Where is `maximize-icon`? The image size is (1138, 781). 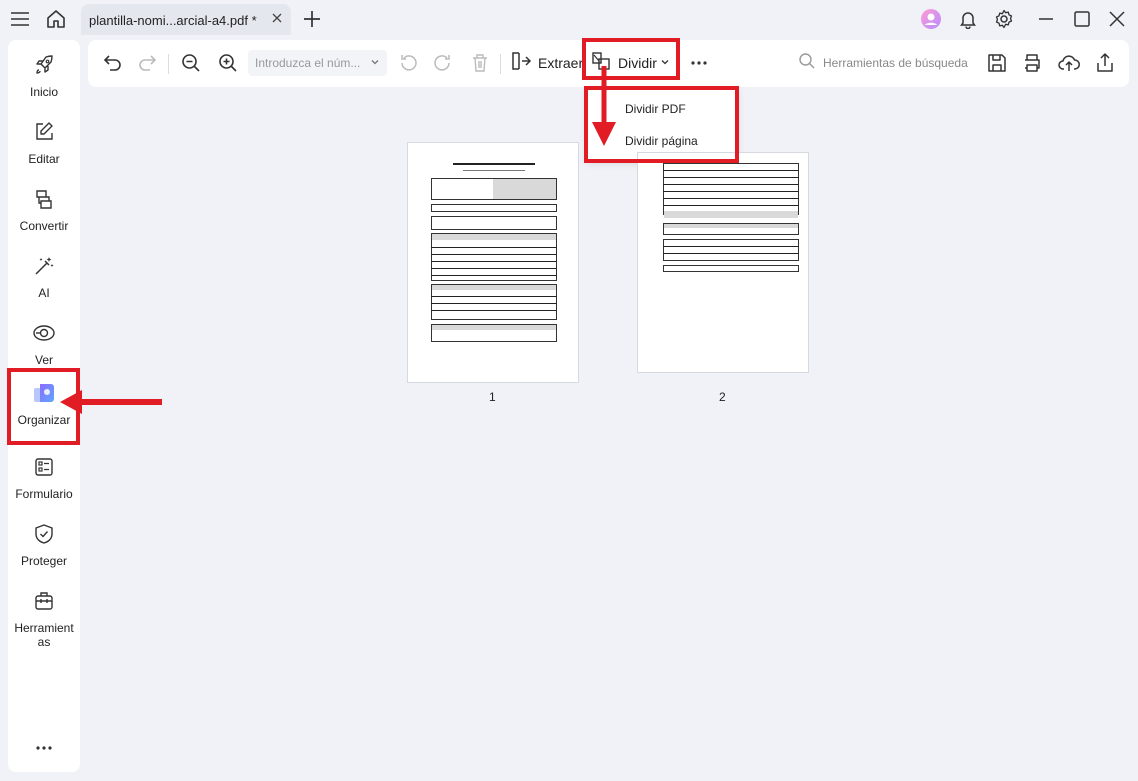 maximize-icon is located at coordinates (1082, 19).